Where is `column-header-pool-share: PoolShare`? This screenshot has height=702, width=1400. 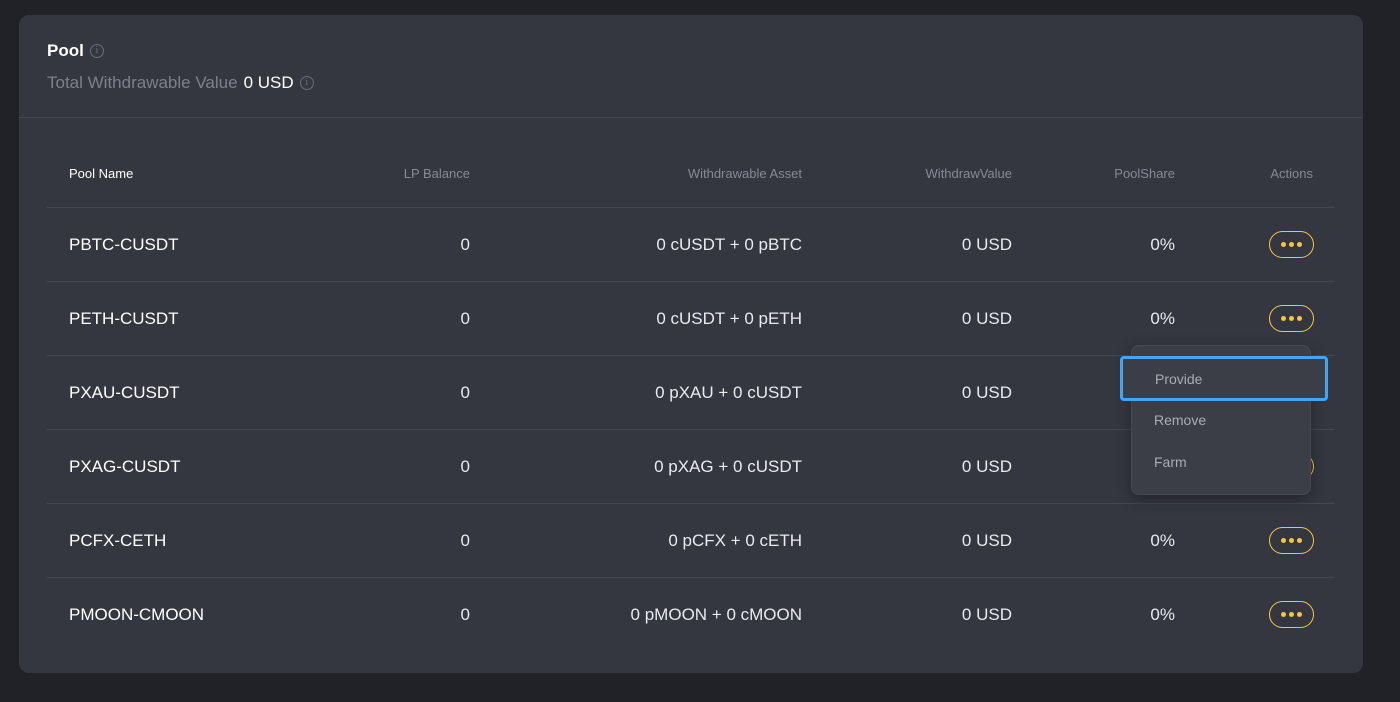 column-header-pool-share: PoolShare is located at coordinates (1144, 173).